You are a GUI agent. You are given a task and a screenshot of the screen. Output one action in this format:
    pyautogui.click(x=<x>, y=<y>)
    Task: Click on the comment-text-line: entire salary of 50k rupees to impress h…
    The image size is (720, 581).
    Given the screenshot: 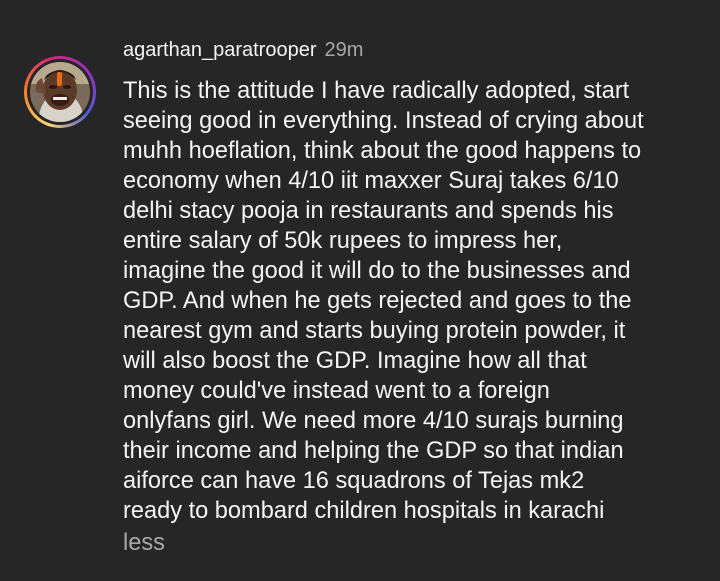 What is the action you would take?
    pyautogui.click(x=343, y=241)
    